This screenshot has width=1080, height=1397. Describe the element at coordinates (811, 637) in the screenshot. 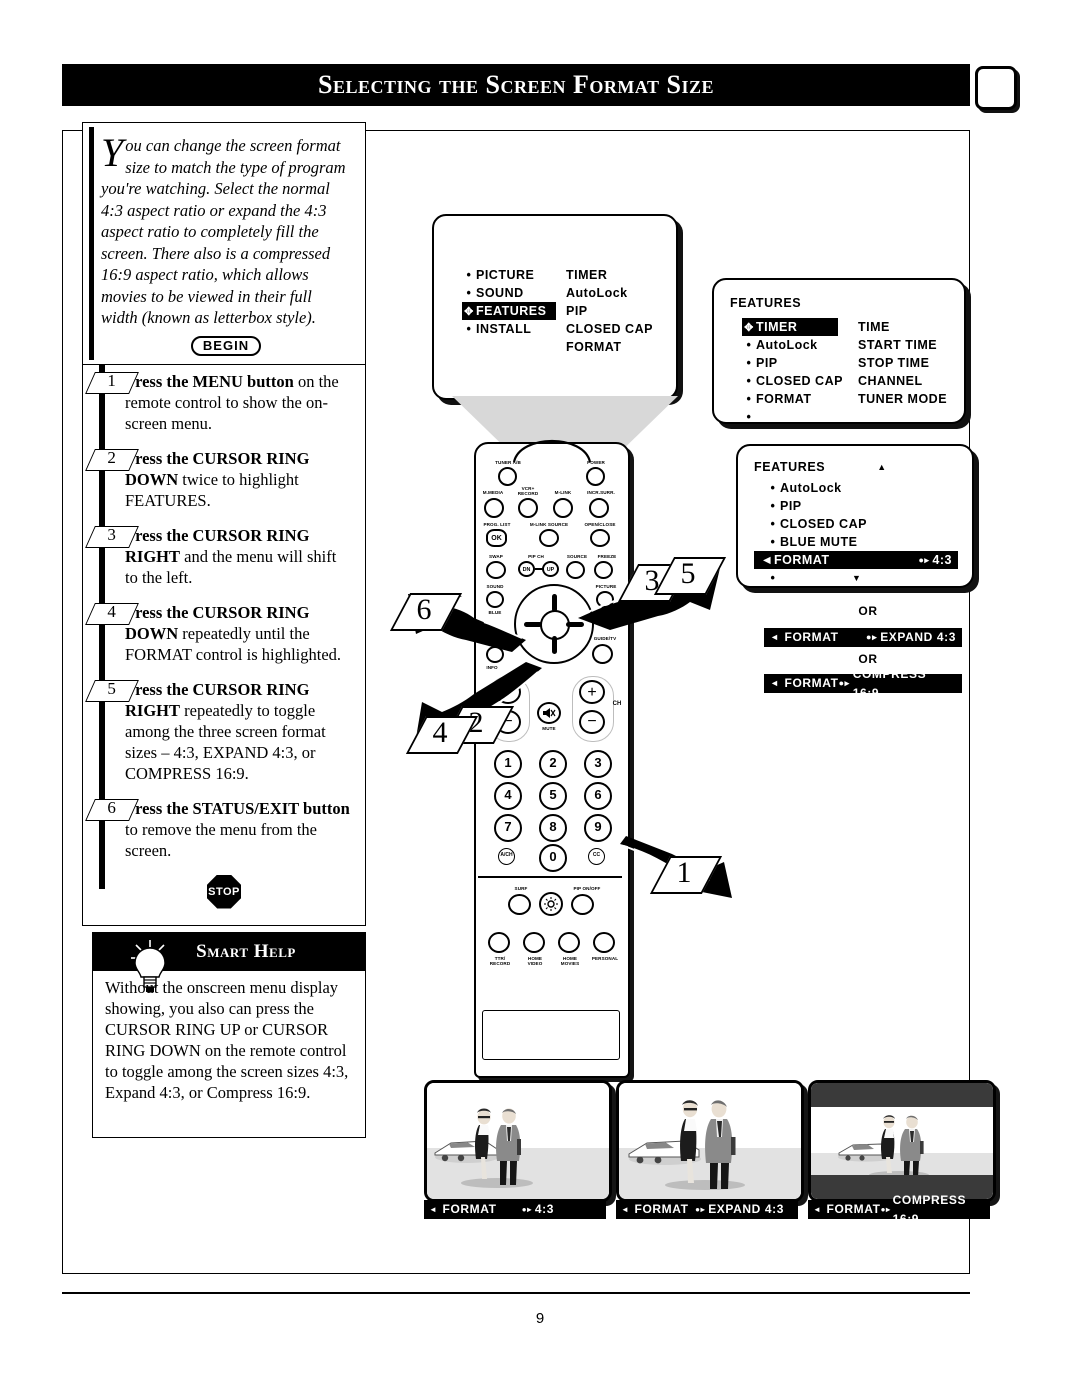

I see `format-bar-expand-label: FORMAT` at that location.